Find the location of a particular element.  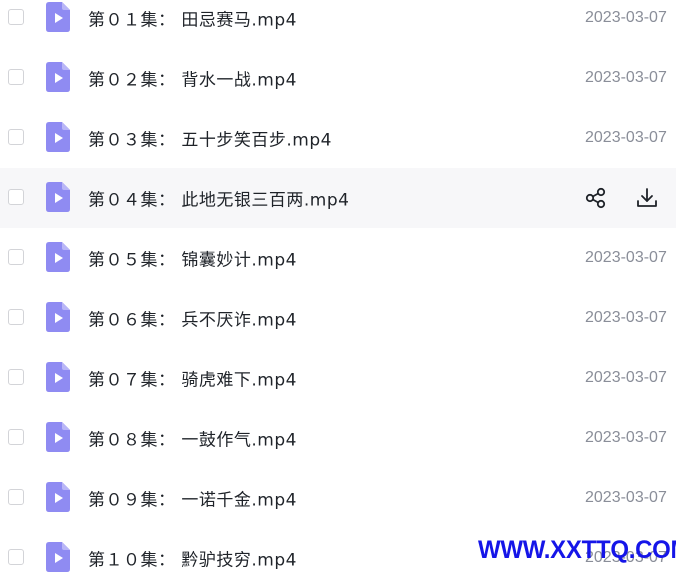

file-name: 第１０集： 黔驴技穷.mp4 is located at coordinates (192, 558).